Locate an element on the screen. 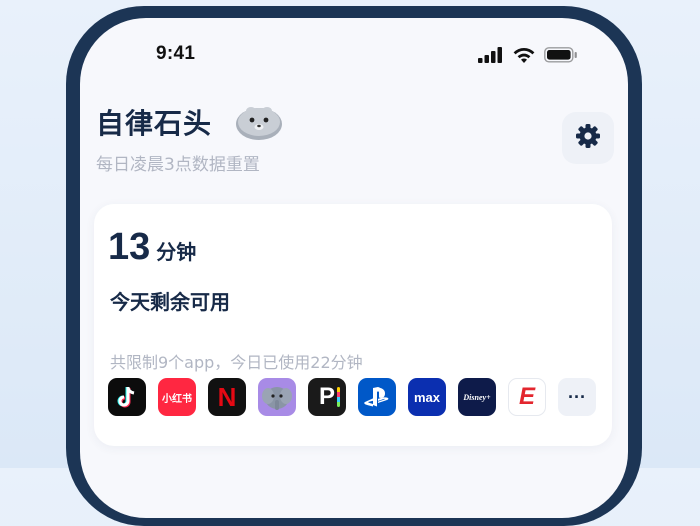 The height and width of the screenshot is (526, 700). reset-note: 每日凌晨3点数据重置 is located at coordinates (178, 165).